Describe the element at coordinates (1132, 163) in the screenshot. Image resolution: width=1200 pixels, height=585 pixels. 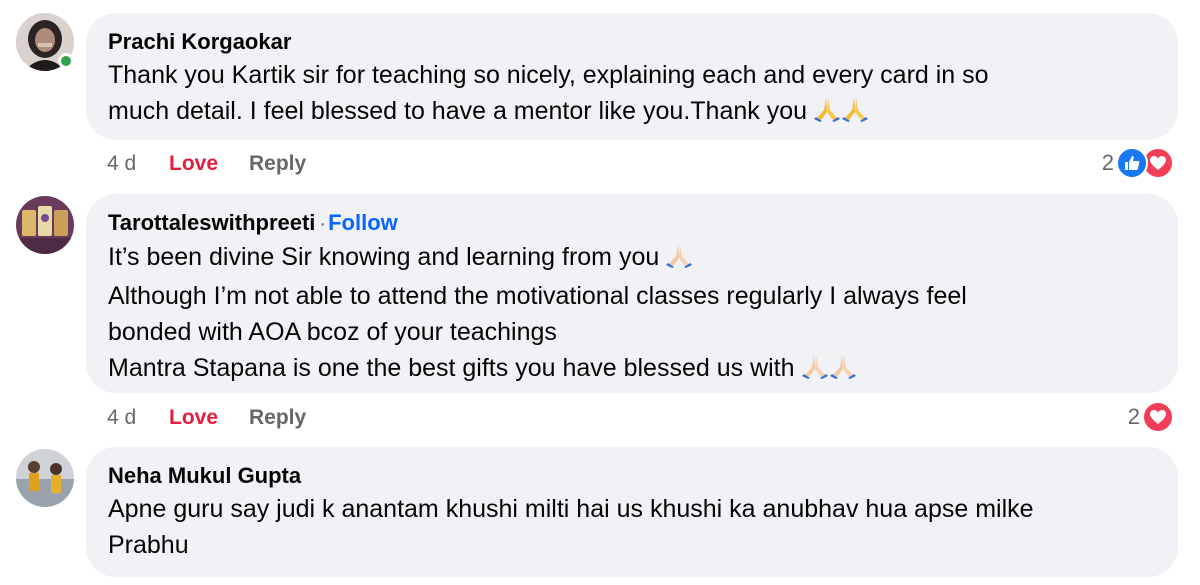
I see `like-icon` at that location.